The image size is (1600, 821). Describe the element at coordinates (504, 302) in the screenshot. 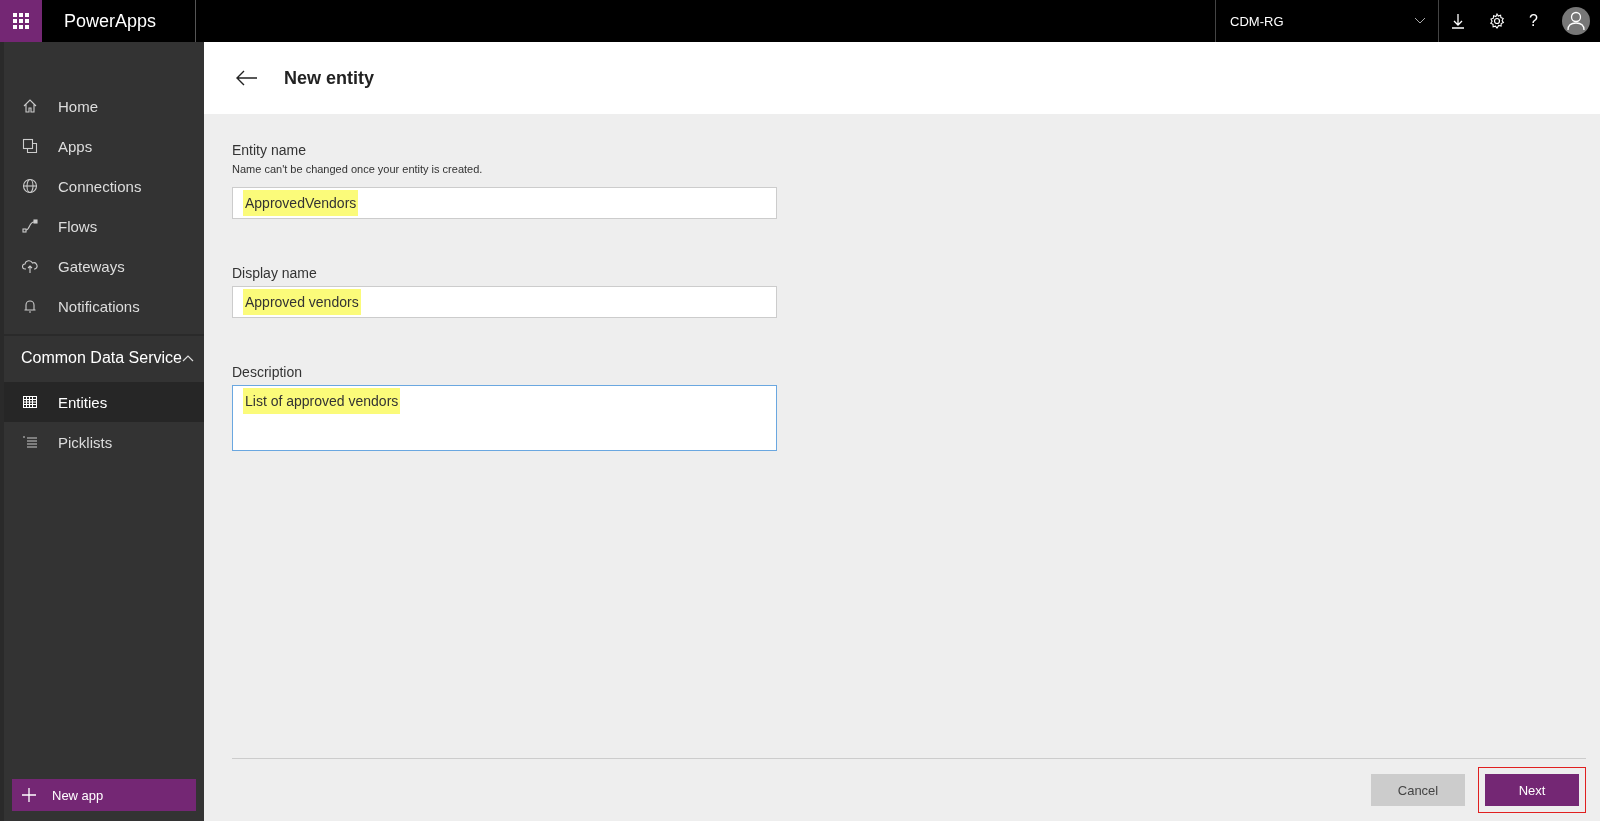

I see `input-field: Approved vendors` at that location.